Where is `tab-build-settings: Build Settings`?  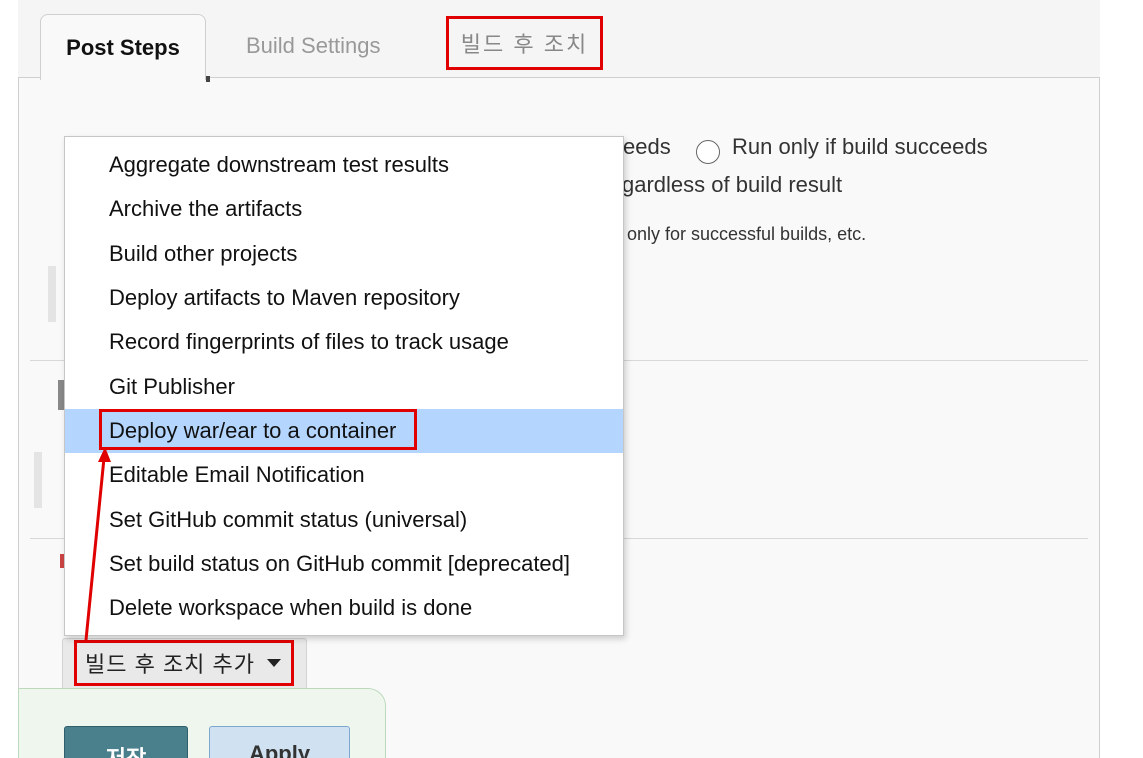
tab-build-settings: Build Settings is located at coordinates (313, 46).